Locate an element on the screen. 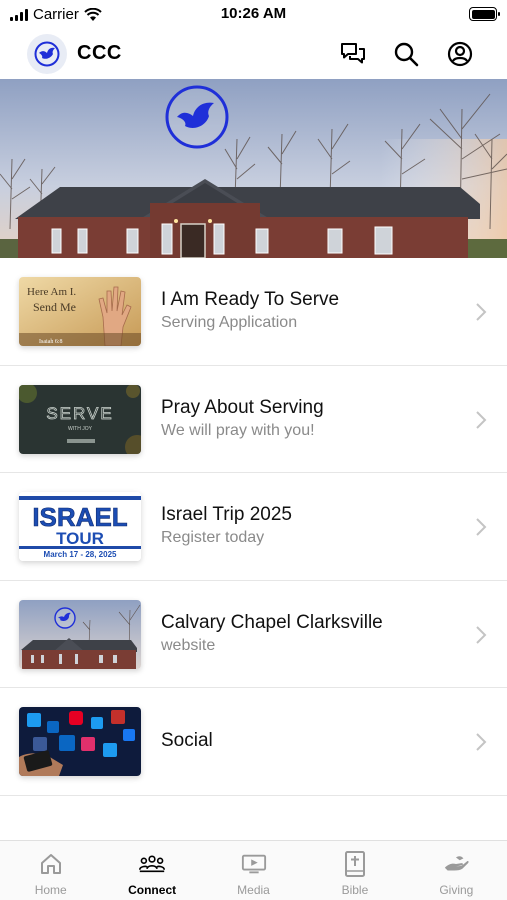  chat-icon is located at coordinates (353, 54).